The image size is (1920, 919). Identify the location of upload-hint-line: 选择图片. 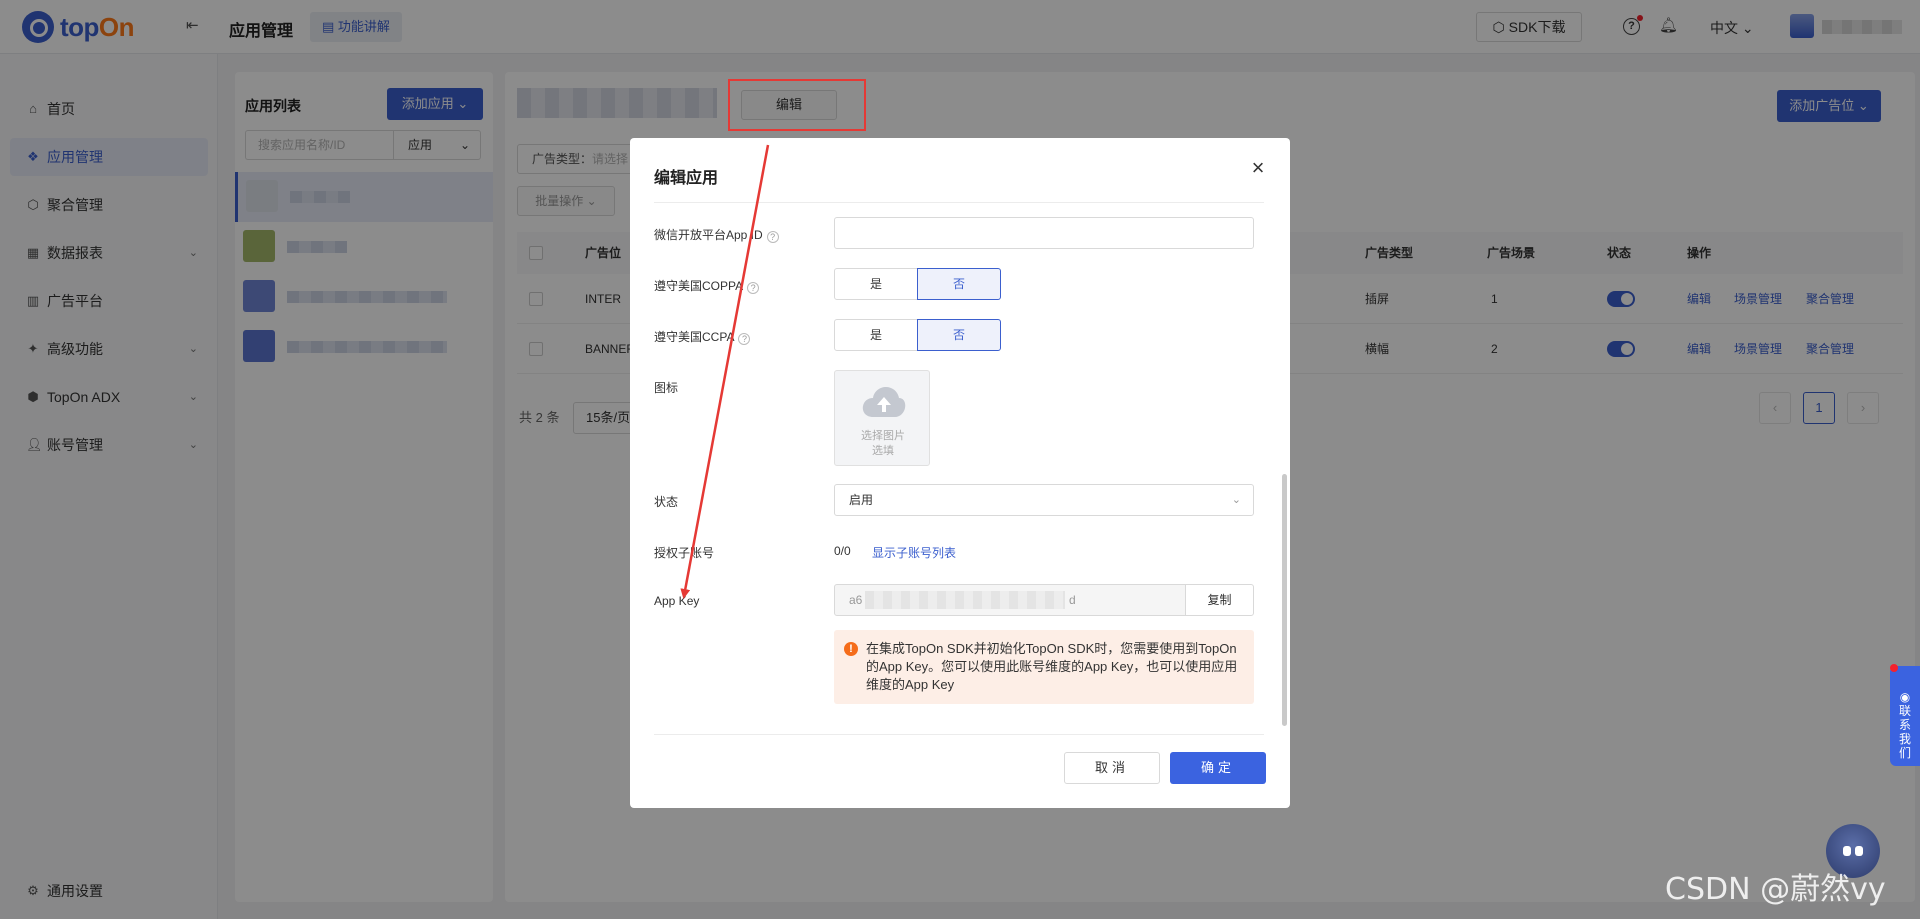
(883, 436).